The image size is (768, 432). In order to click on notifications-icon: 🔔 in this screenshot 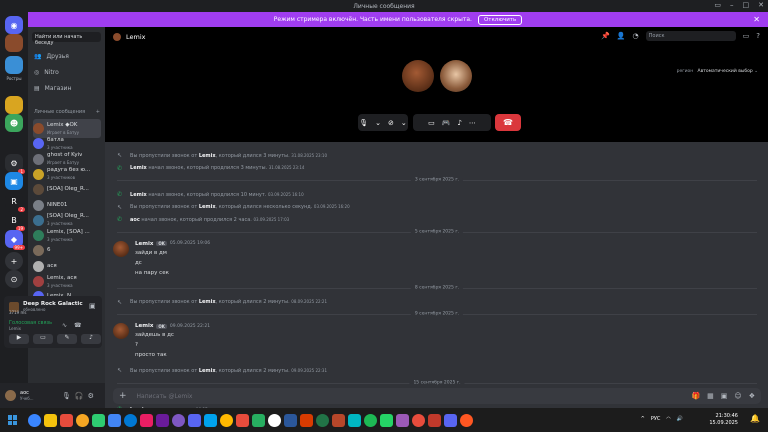, I will do `click(755, 418)`.